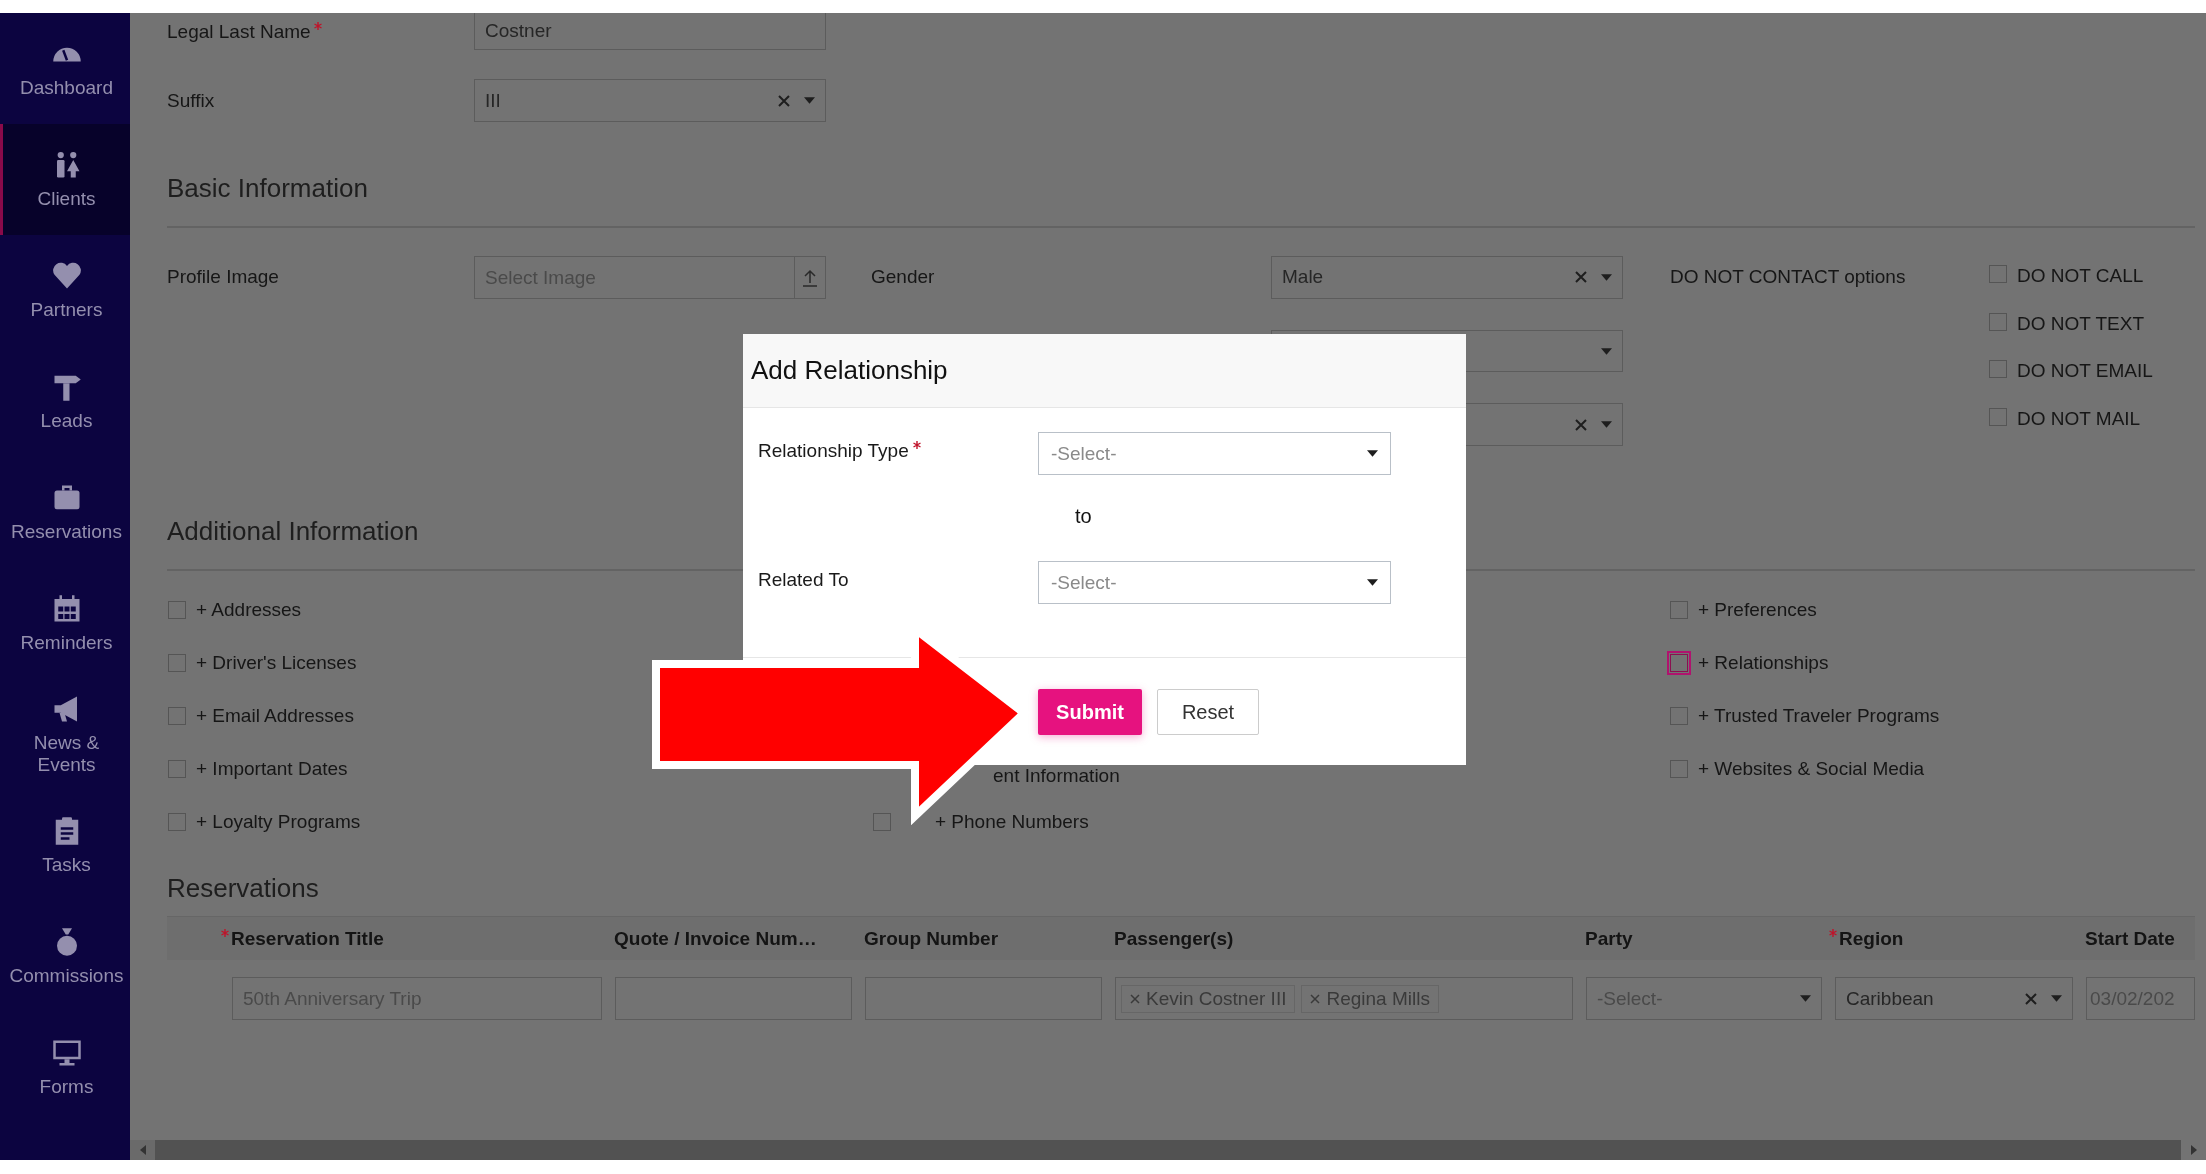 Image resolution: width=2206 pixels, height=1174 pixels. What do you see at coordinates (1871, 938) in the screenshot?
I see `column-header: Region` at bounding box center [1871, 938].